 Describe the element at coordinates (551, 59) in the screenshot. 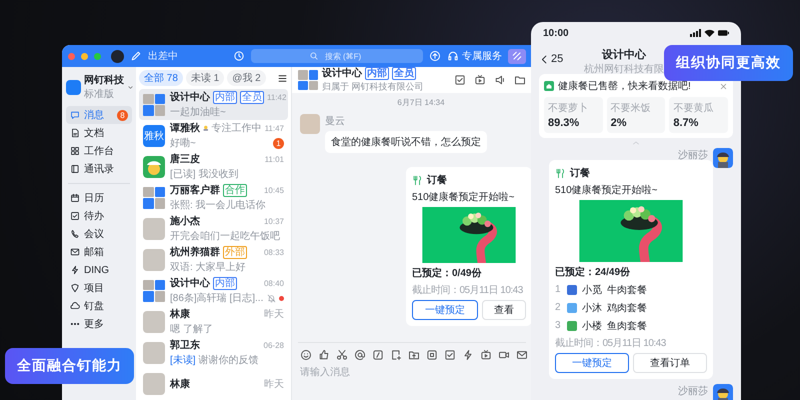

I see `back-button: 25` at that location.